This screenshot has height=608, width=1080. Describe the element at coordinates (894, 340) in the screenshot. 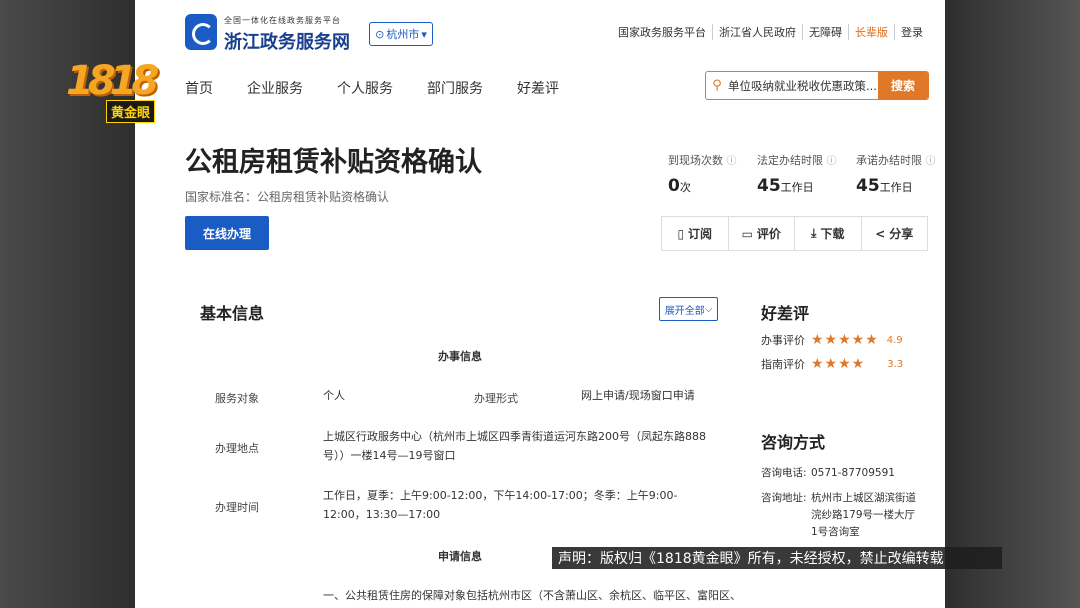

I see `rating-score: 4.9` at that location.